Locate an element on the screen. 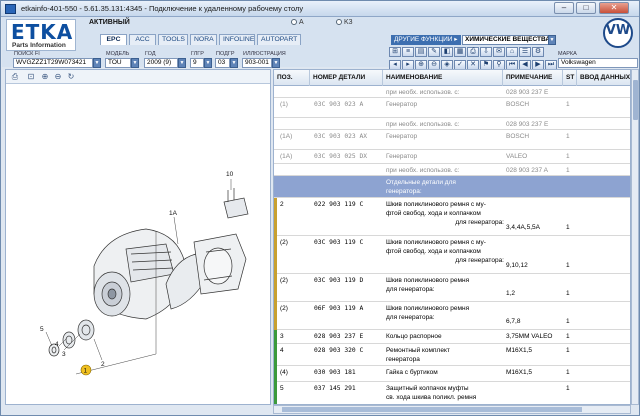 The width and height of the screenshot is (640, 416). row-note: BOSCH is located at coordinates (518, 136).